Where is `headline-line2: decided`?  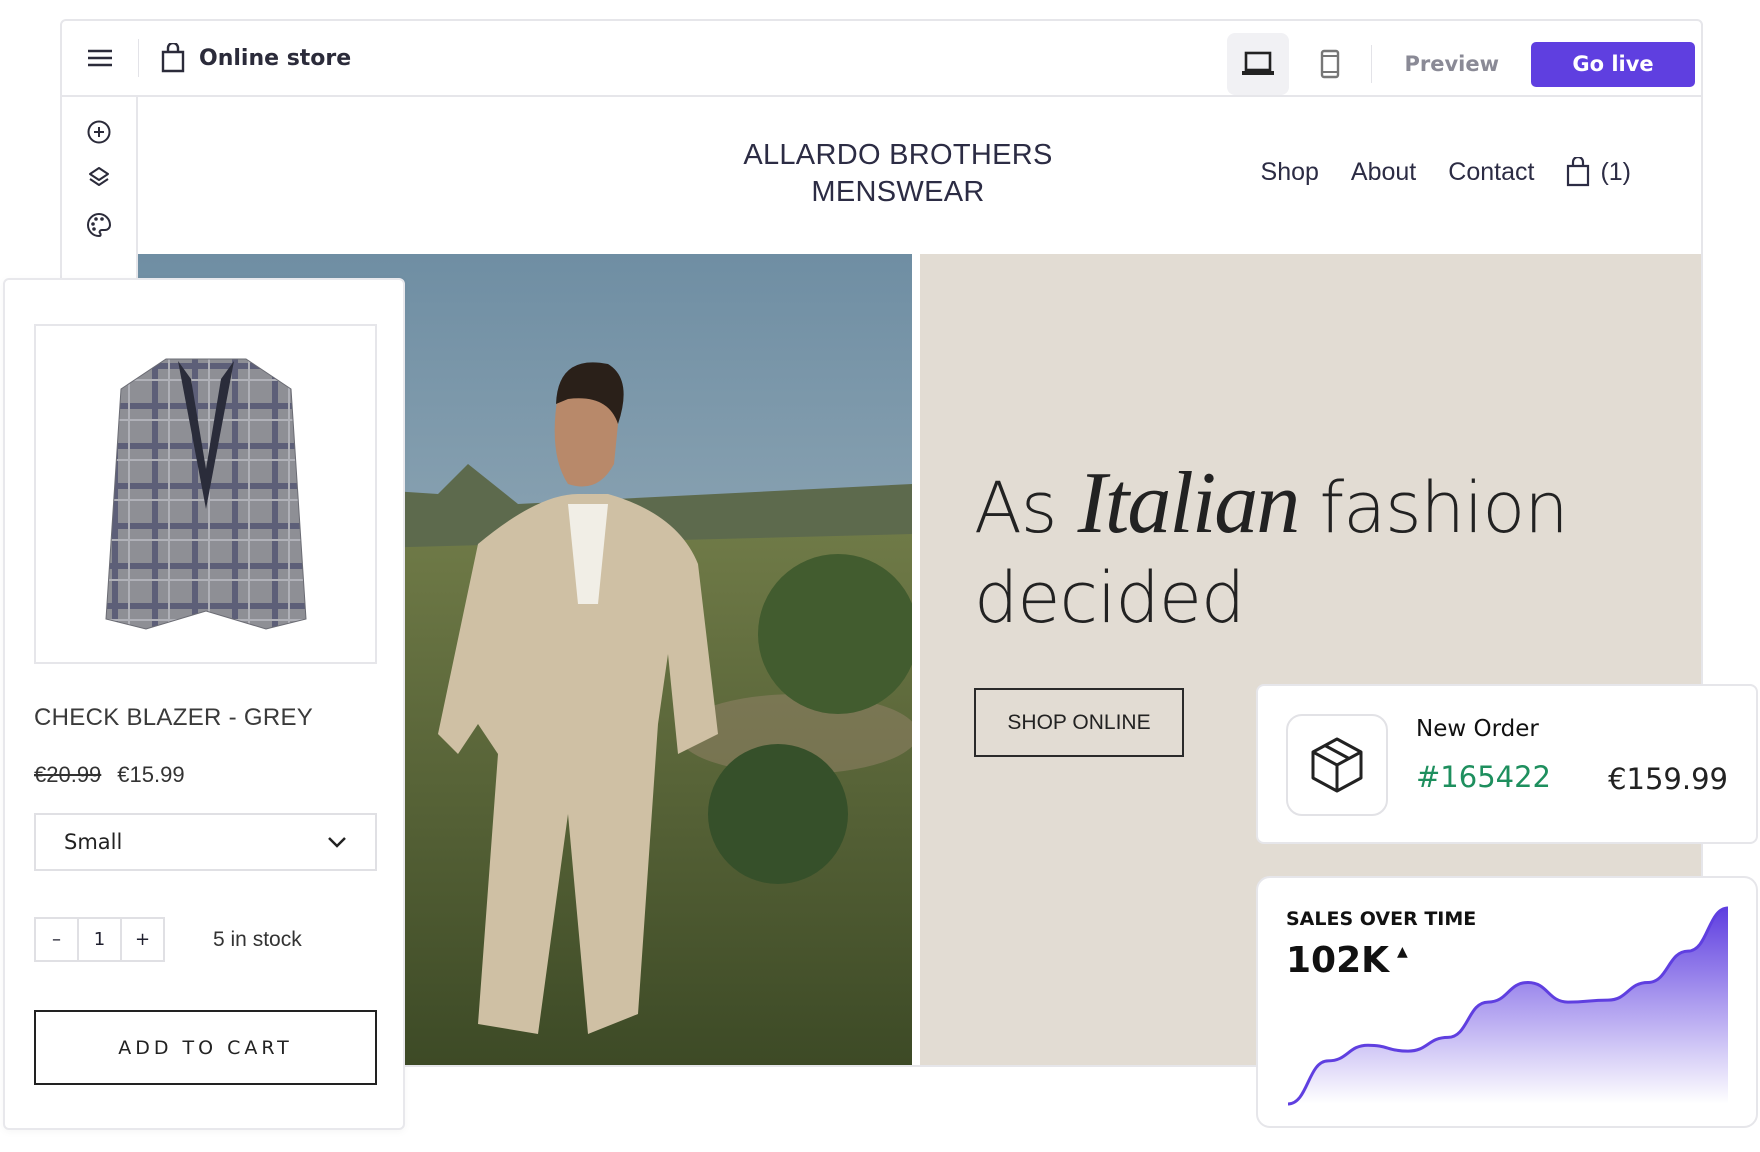 headline-line2: decided is located at coordinates (1109, 598).